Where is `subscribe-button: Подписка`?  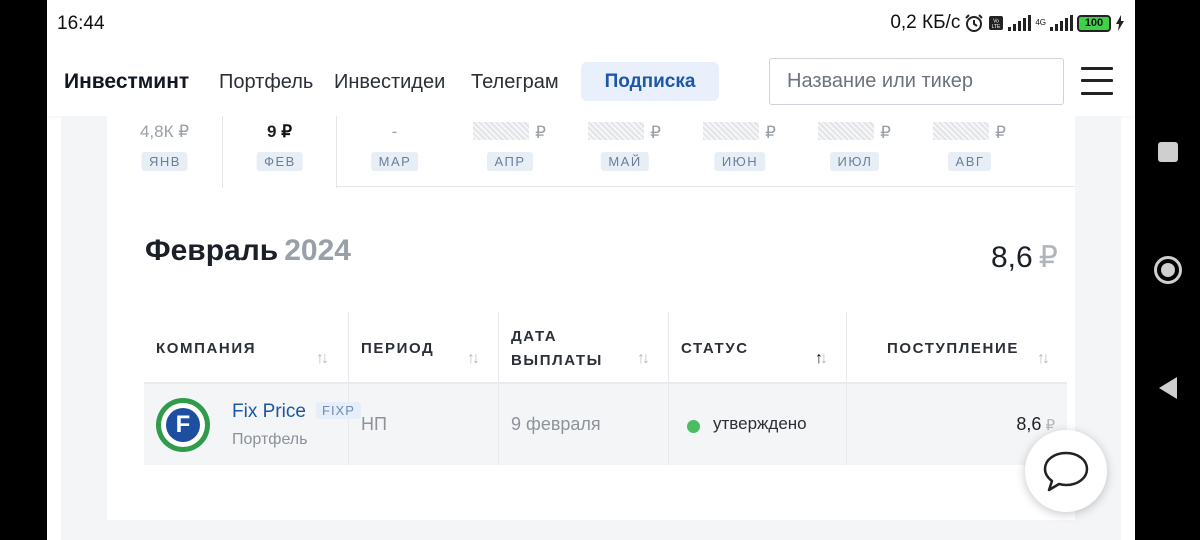
subscribe-button: Подписка is located at coordinates (650, 81).